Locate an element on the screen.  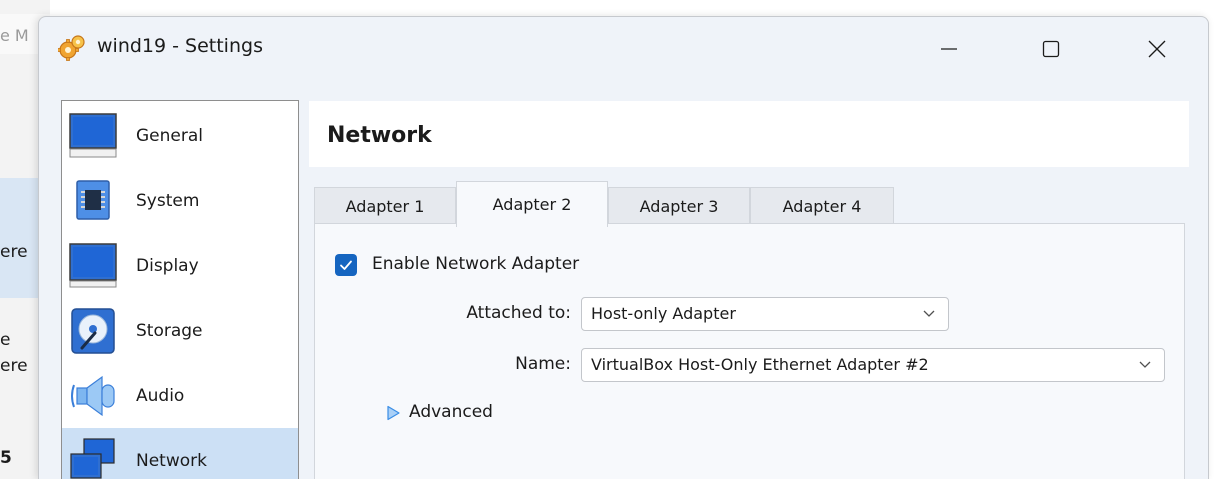
category-label: System is located at coordinates (168, 200).